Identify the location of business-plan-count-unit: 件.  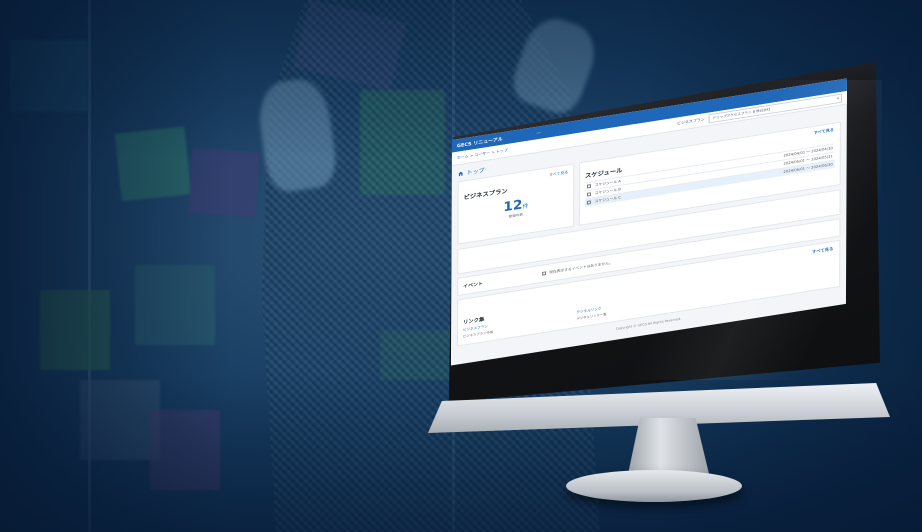
(525, 206).